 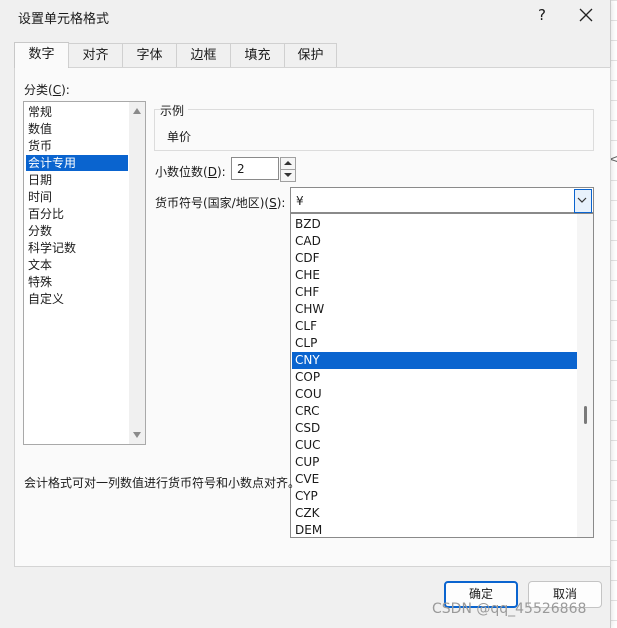 What do you see at coordinates (190, 172) in the screenshot?
I see `decimal-places-label: 小数位数(D):` at bounding box center [190, 172].